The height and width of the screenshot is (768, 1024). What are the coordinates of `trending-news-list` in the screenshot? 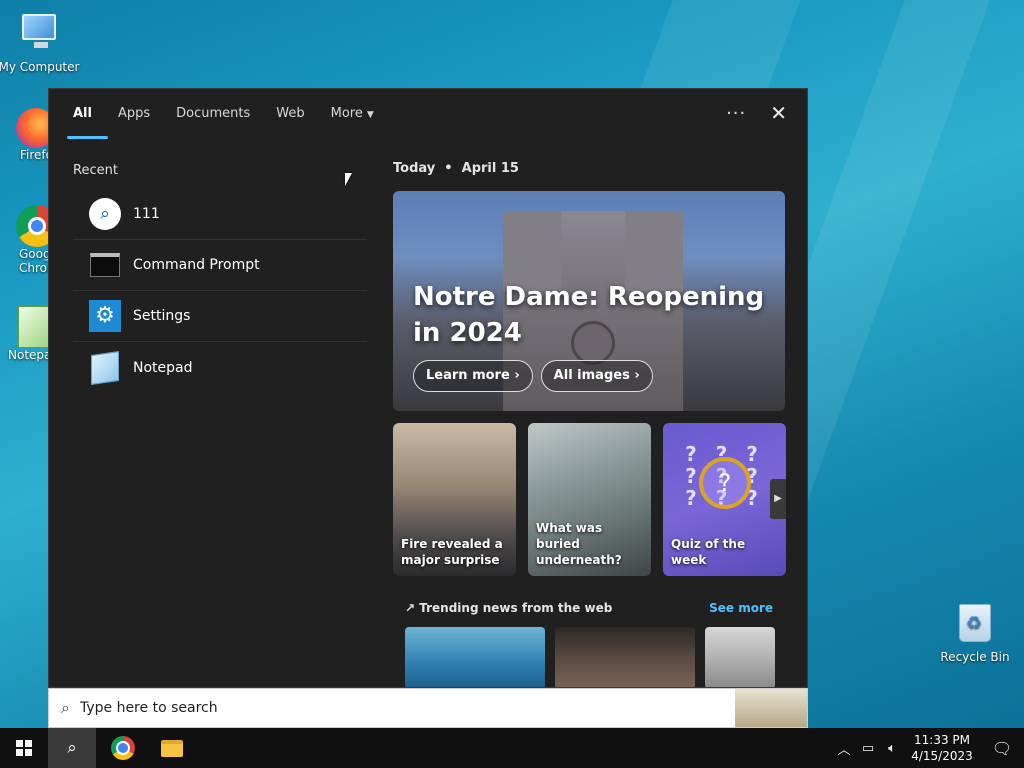 It's located at (590, 657).